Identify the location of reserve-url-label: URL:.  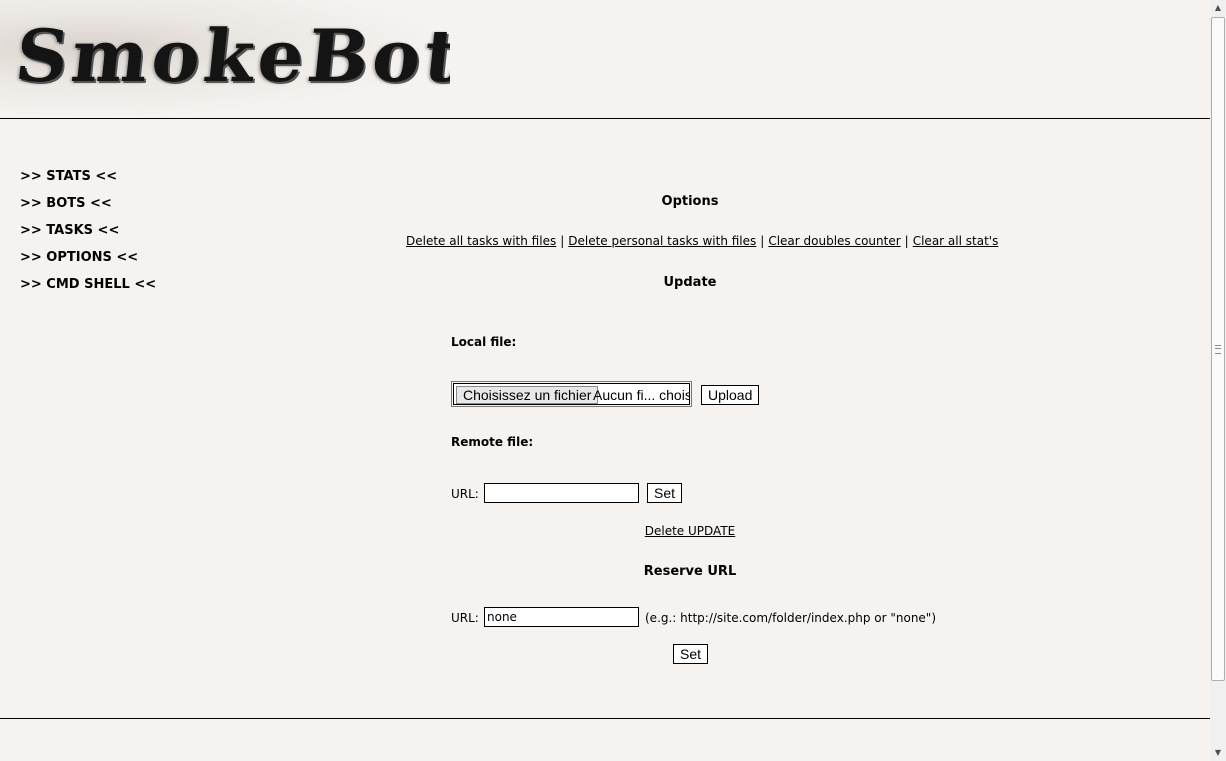
(465, 618).